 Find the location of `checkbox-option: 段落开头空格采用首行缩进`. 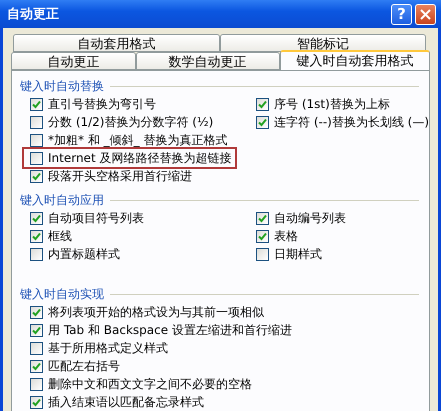

checkbox-option: 段落开头空格采用首行缩进 is located at coordinates (111, 176).